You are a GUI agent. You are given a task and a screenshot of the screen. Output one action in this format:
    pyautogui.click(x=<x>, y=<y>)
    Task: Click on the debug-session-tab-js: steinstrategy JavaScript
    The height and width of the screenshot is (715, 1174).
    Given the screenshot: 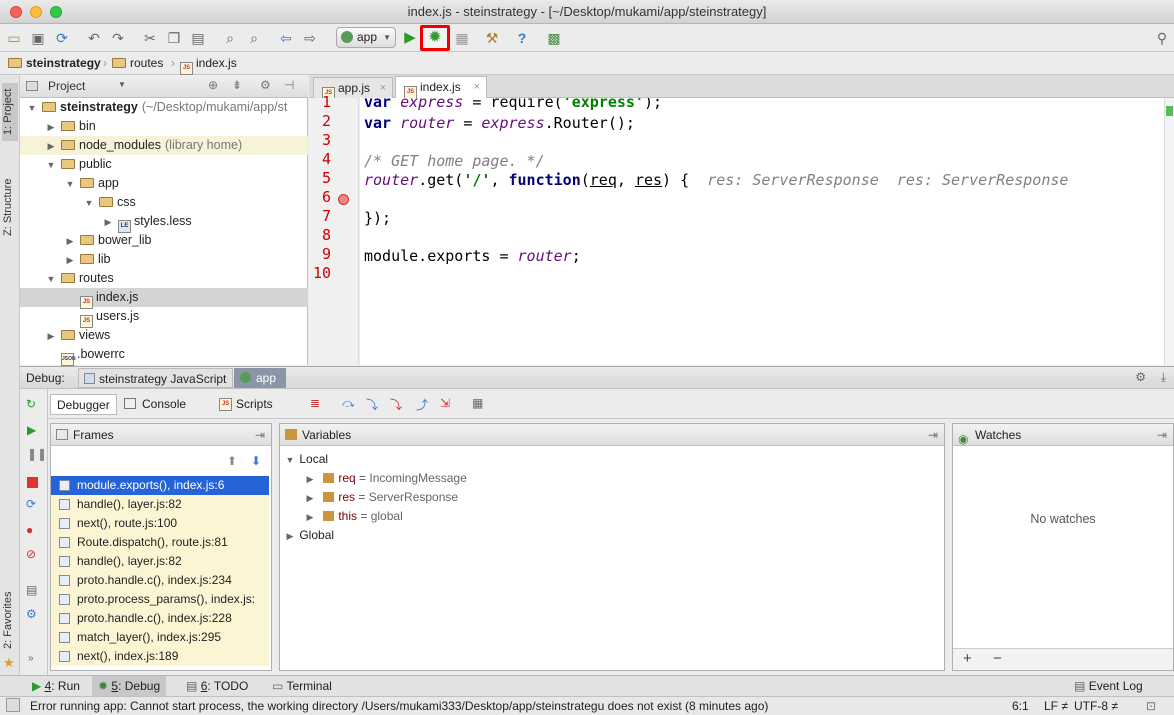 What is the action you would take?
    pyautogui.click(x=156, y=378)
    